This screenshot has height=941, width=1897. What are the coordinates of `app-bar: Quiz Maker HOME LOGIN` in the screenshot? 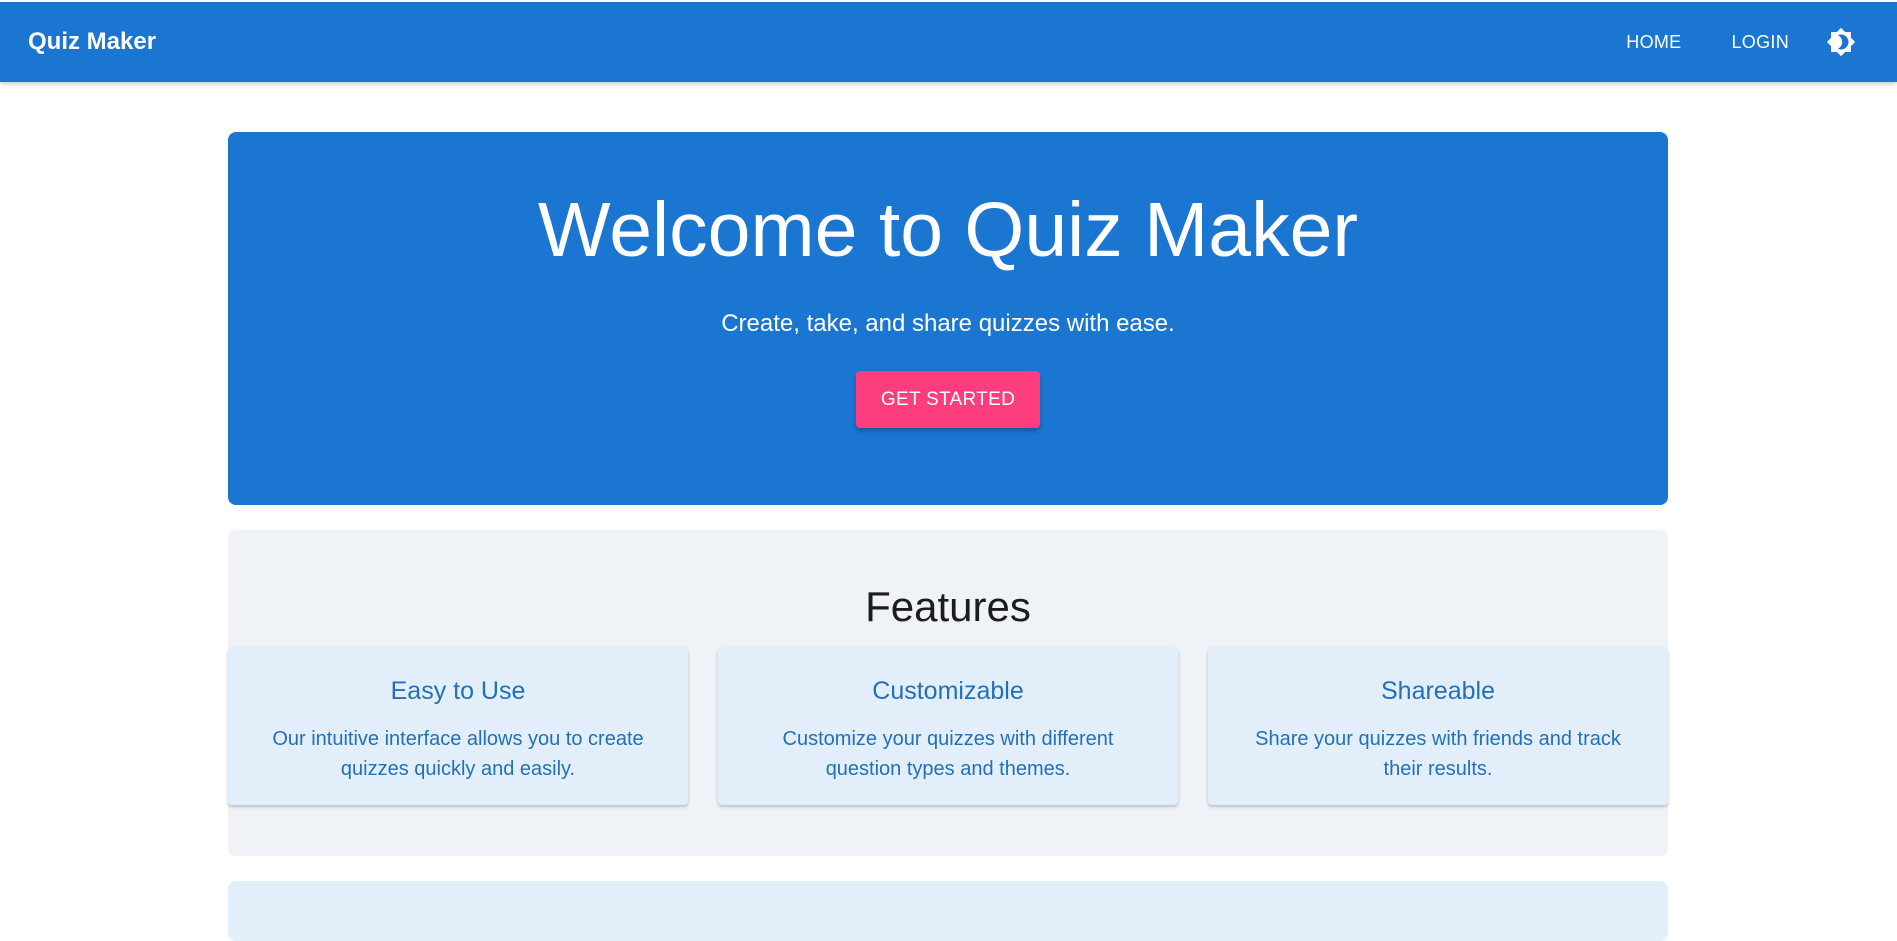 It's located at (948, 41).